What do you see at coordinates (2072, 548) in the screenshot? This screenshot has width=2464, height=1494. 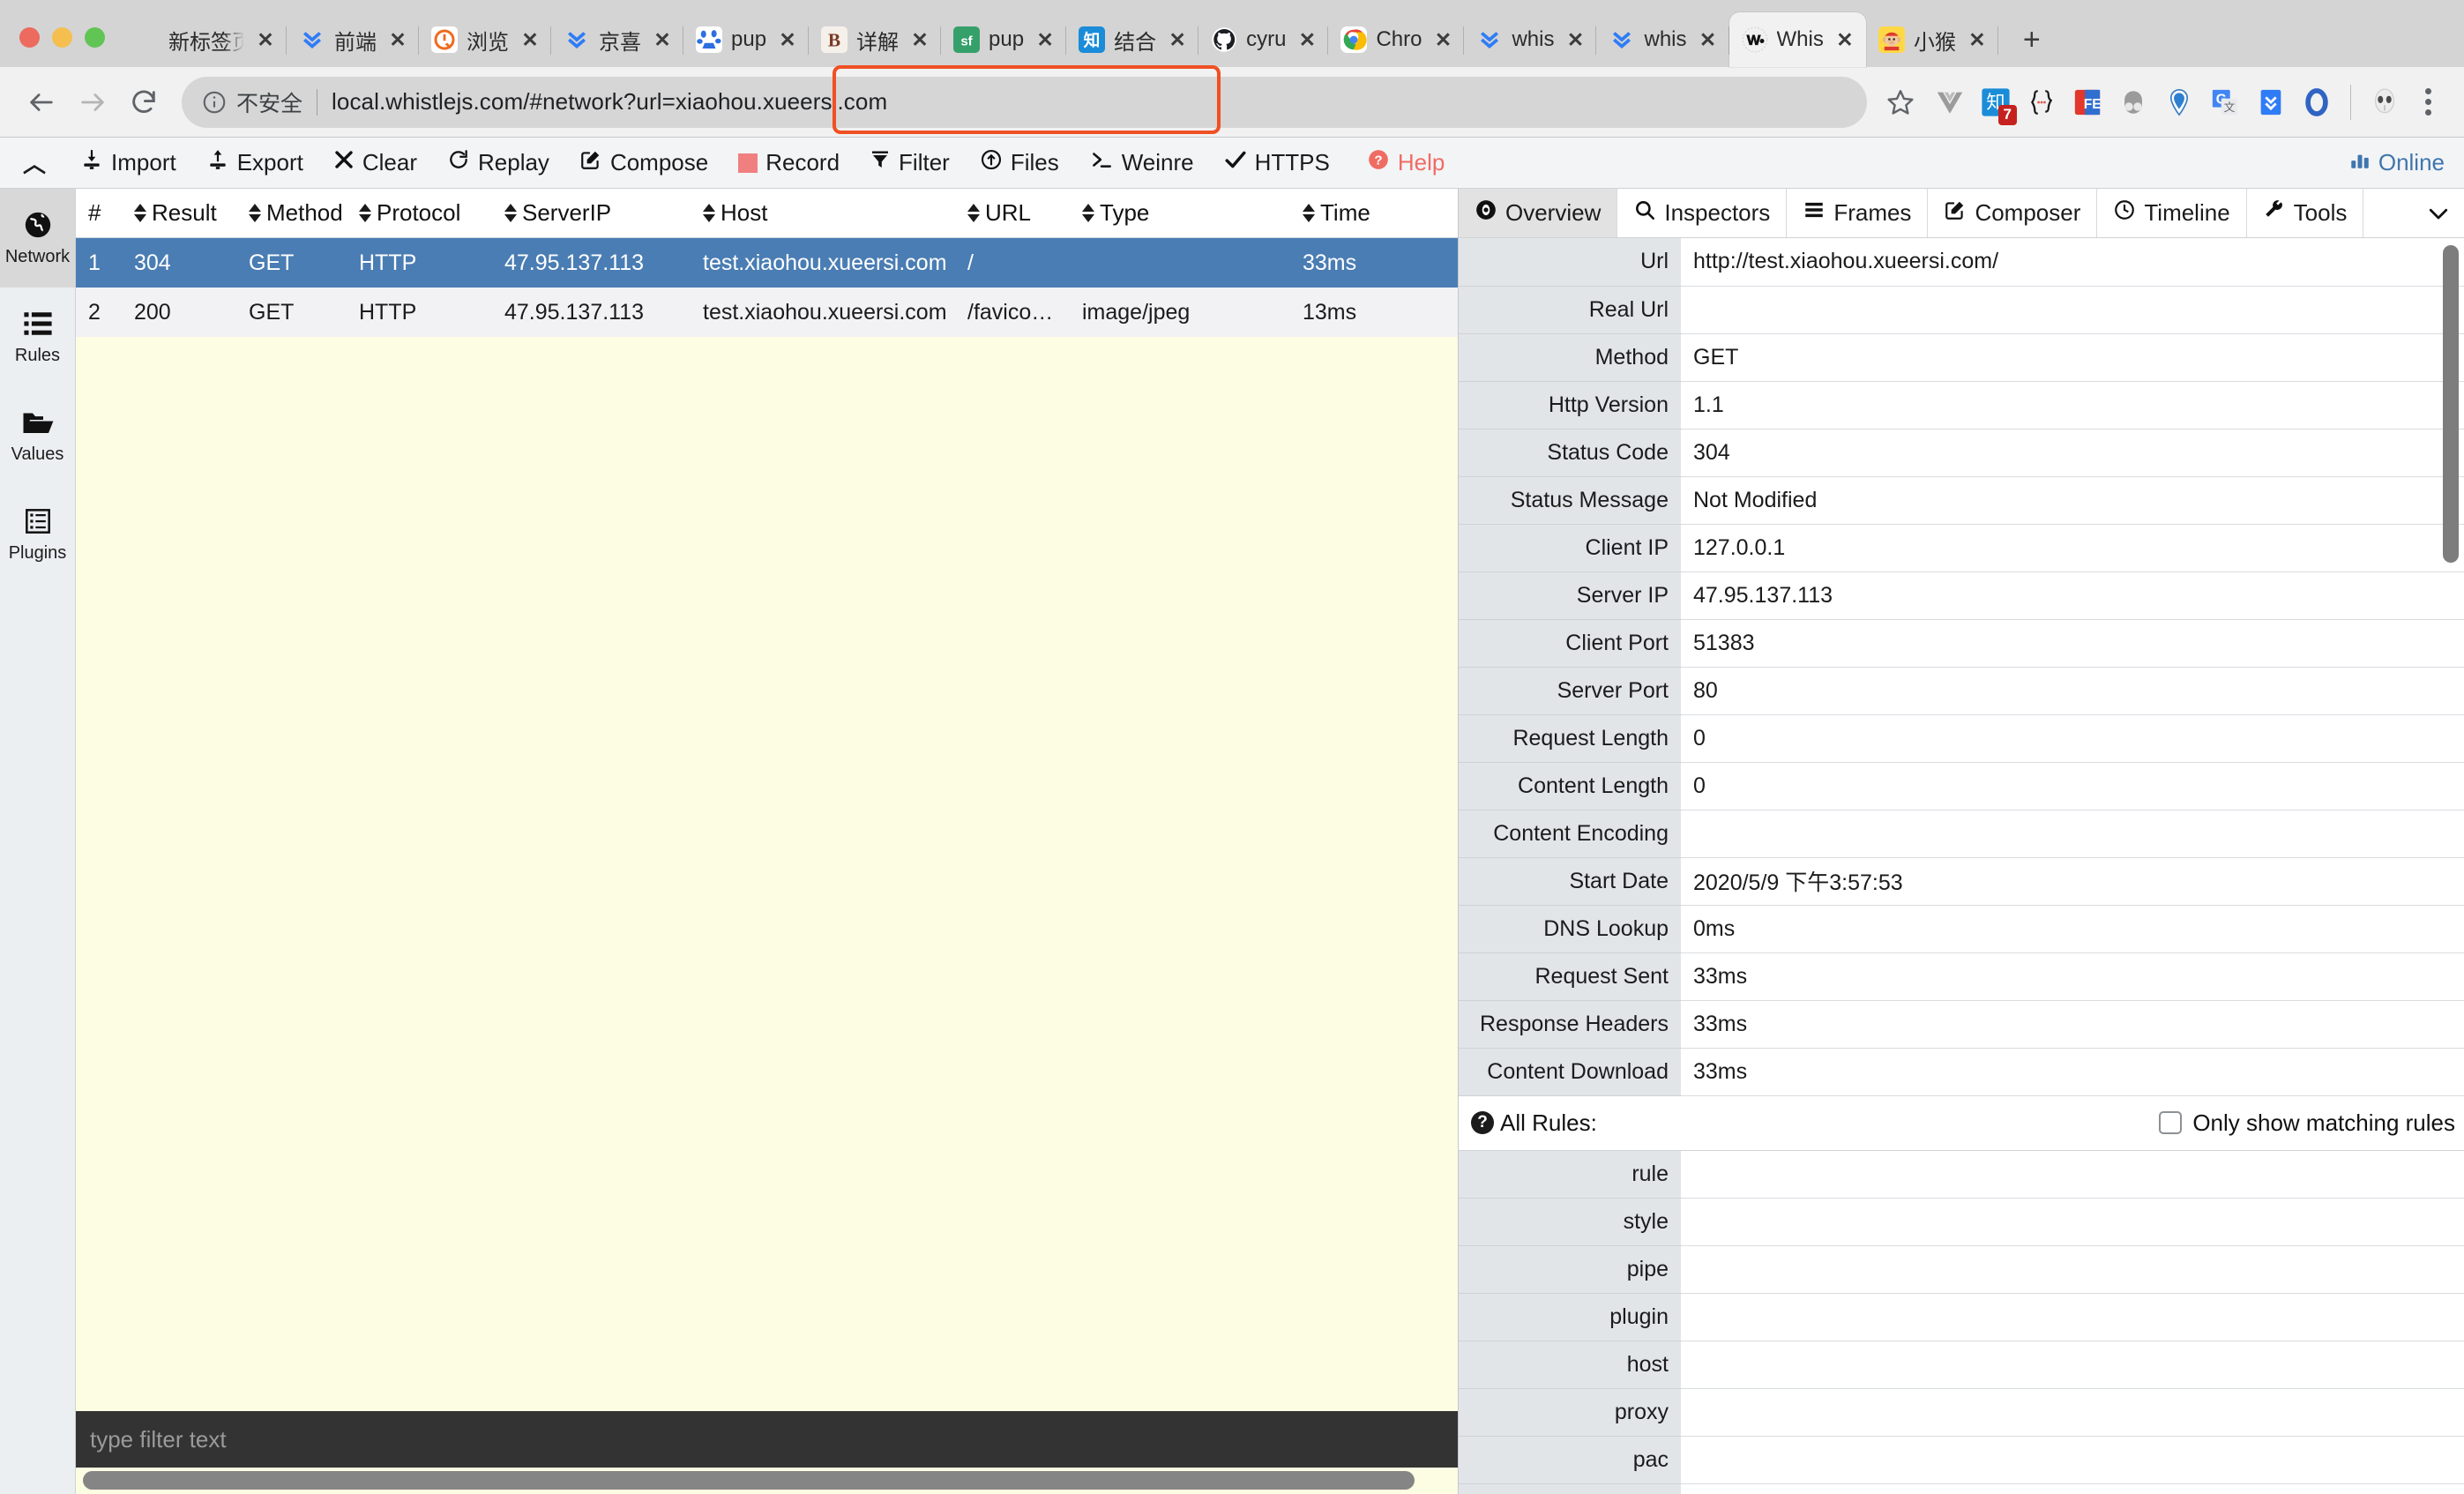 I see `kv-value: 127.0.0.1` at bounding box center [2072, 548].